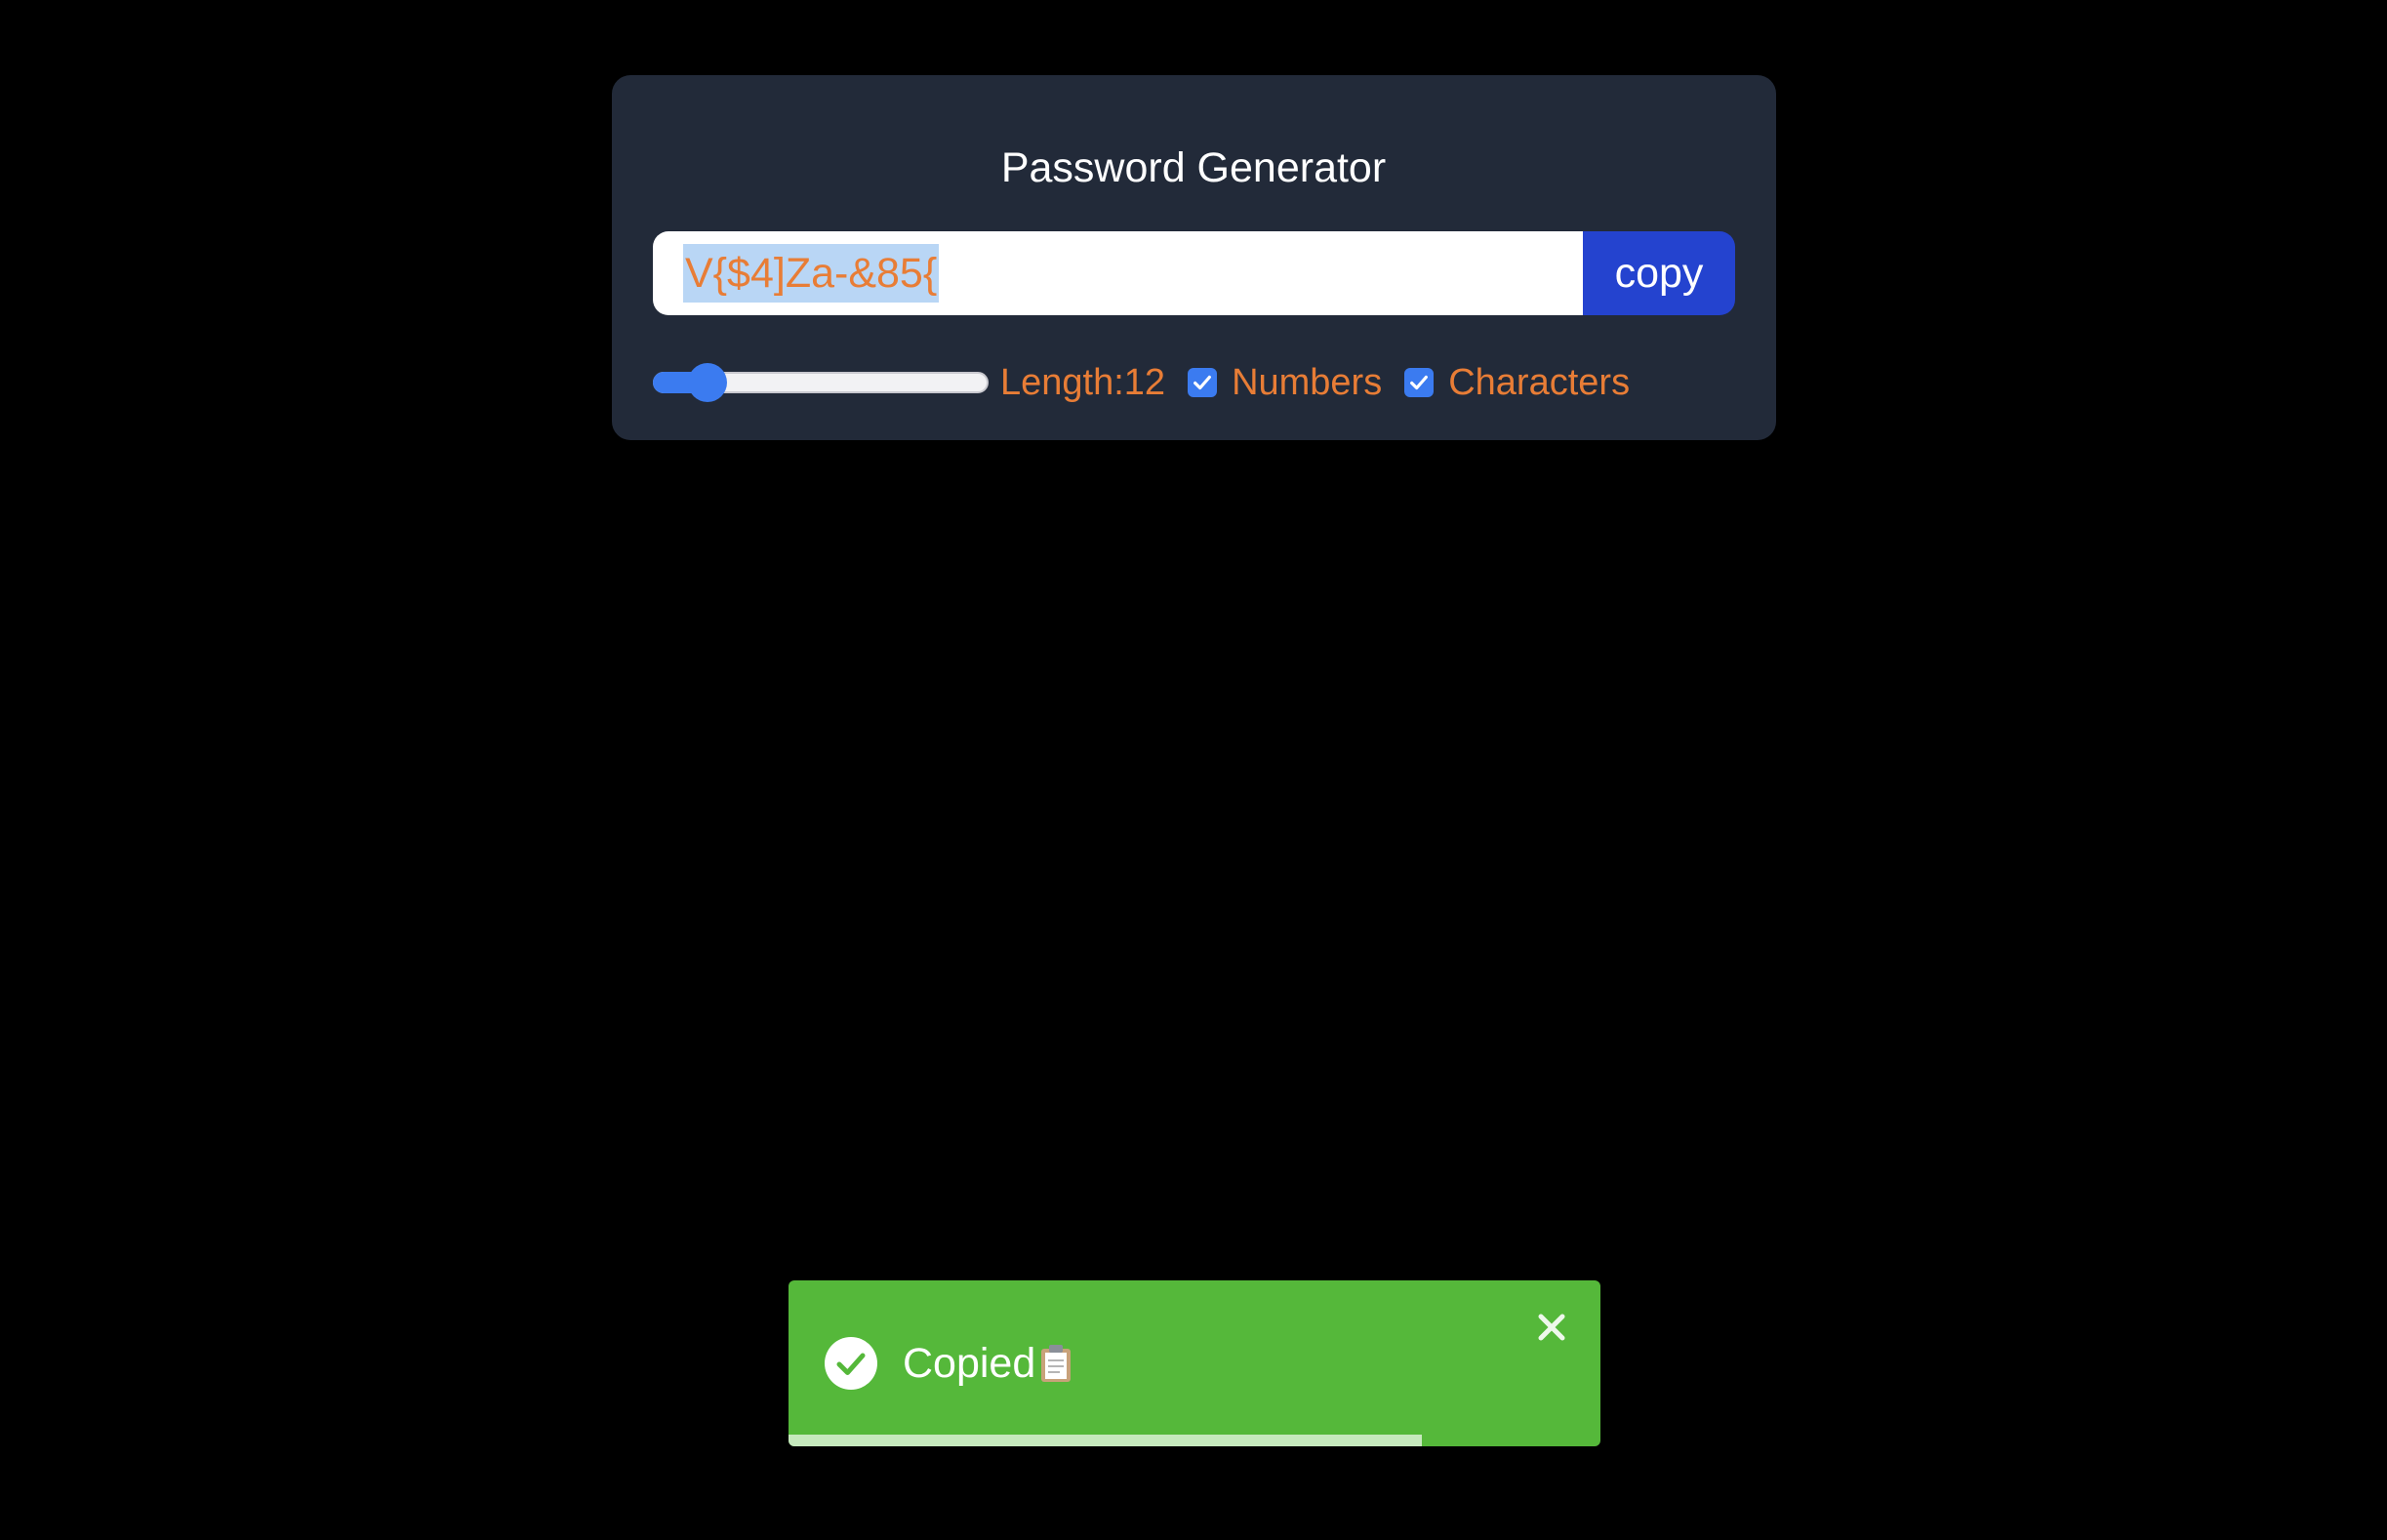 The width and height of the screenshot is (2387, 1540). What do you see at coordinates (1083, 382) in the screenshot?
I see `length-label: Length:12` at bounding box center [1083, 382].